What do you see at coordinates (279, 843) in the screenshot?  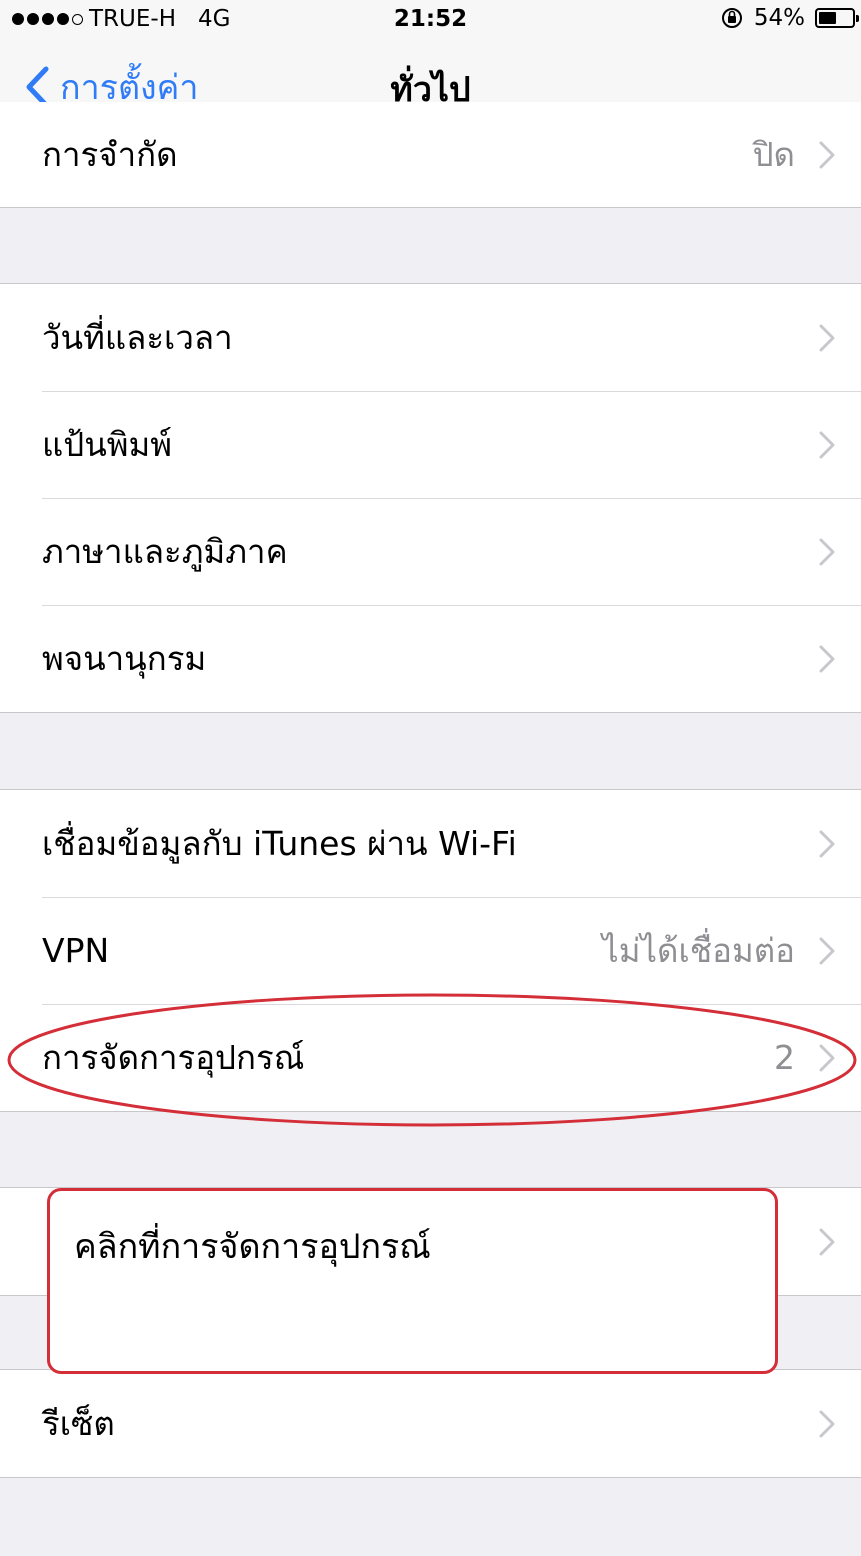 I see `row-label: เชื่อมข้อมูลกับ iTunes ผ่าน Wi-Fi` at bounding box center [279, 843].